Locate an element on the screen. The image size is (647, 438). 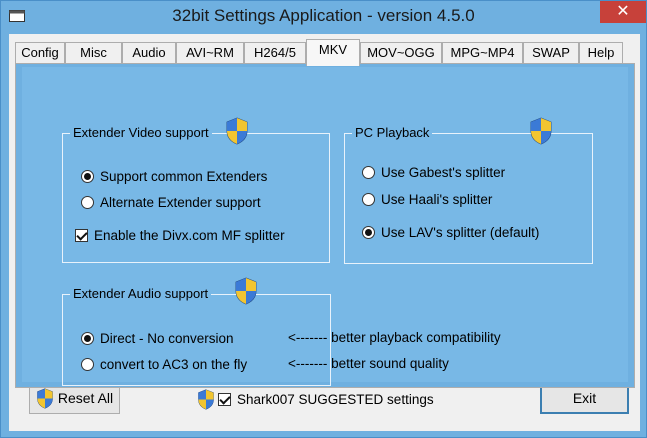
tab-mpg-mp4: MPG~MP4 is located at coordinates (482, 53).